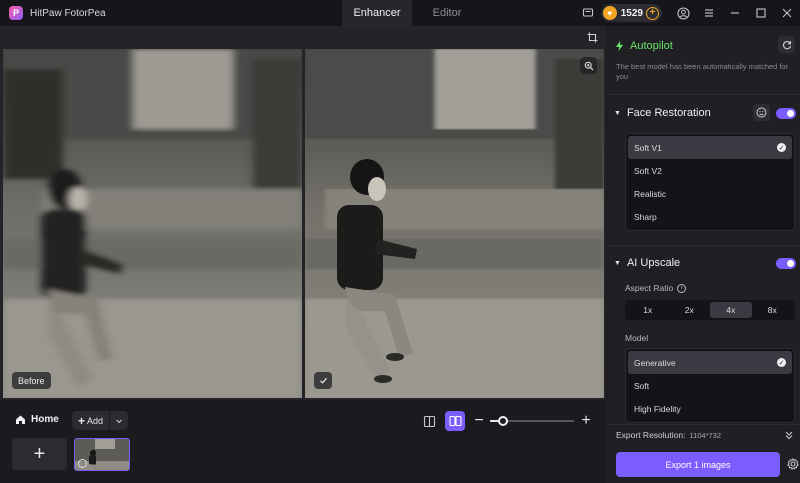 The height and width of the screenshot is (483, 800). What do you see at coordinates (786, 263) in the screenshot?
I see `ai-upscale-toggle` at bounding box center [786, 263].